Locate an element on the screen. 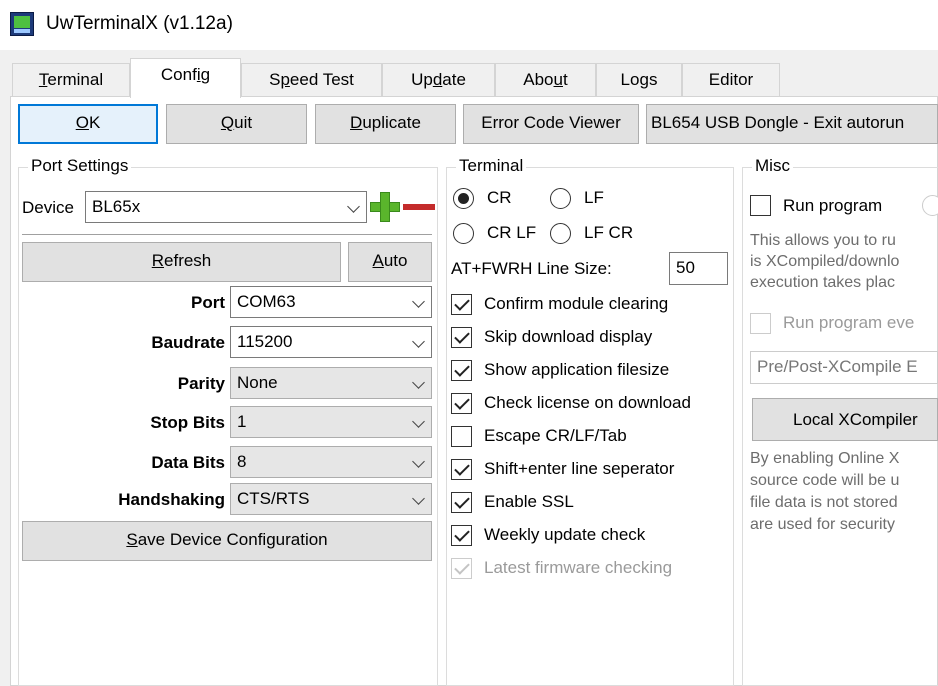  app-icon is located at coordinates (22, 24).